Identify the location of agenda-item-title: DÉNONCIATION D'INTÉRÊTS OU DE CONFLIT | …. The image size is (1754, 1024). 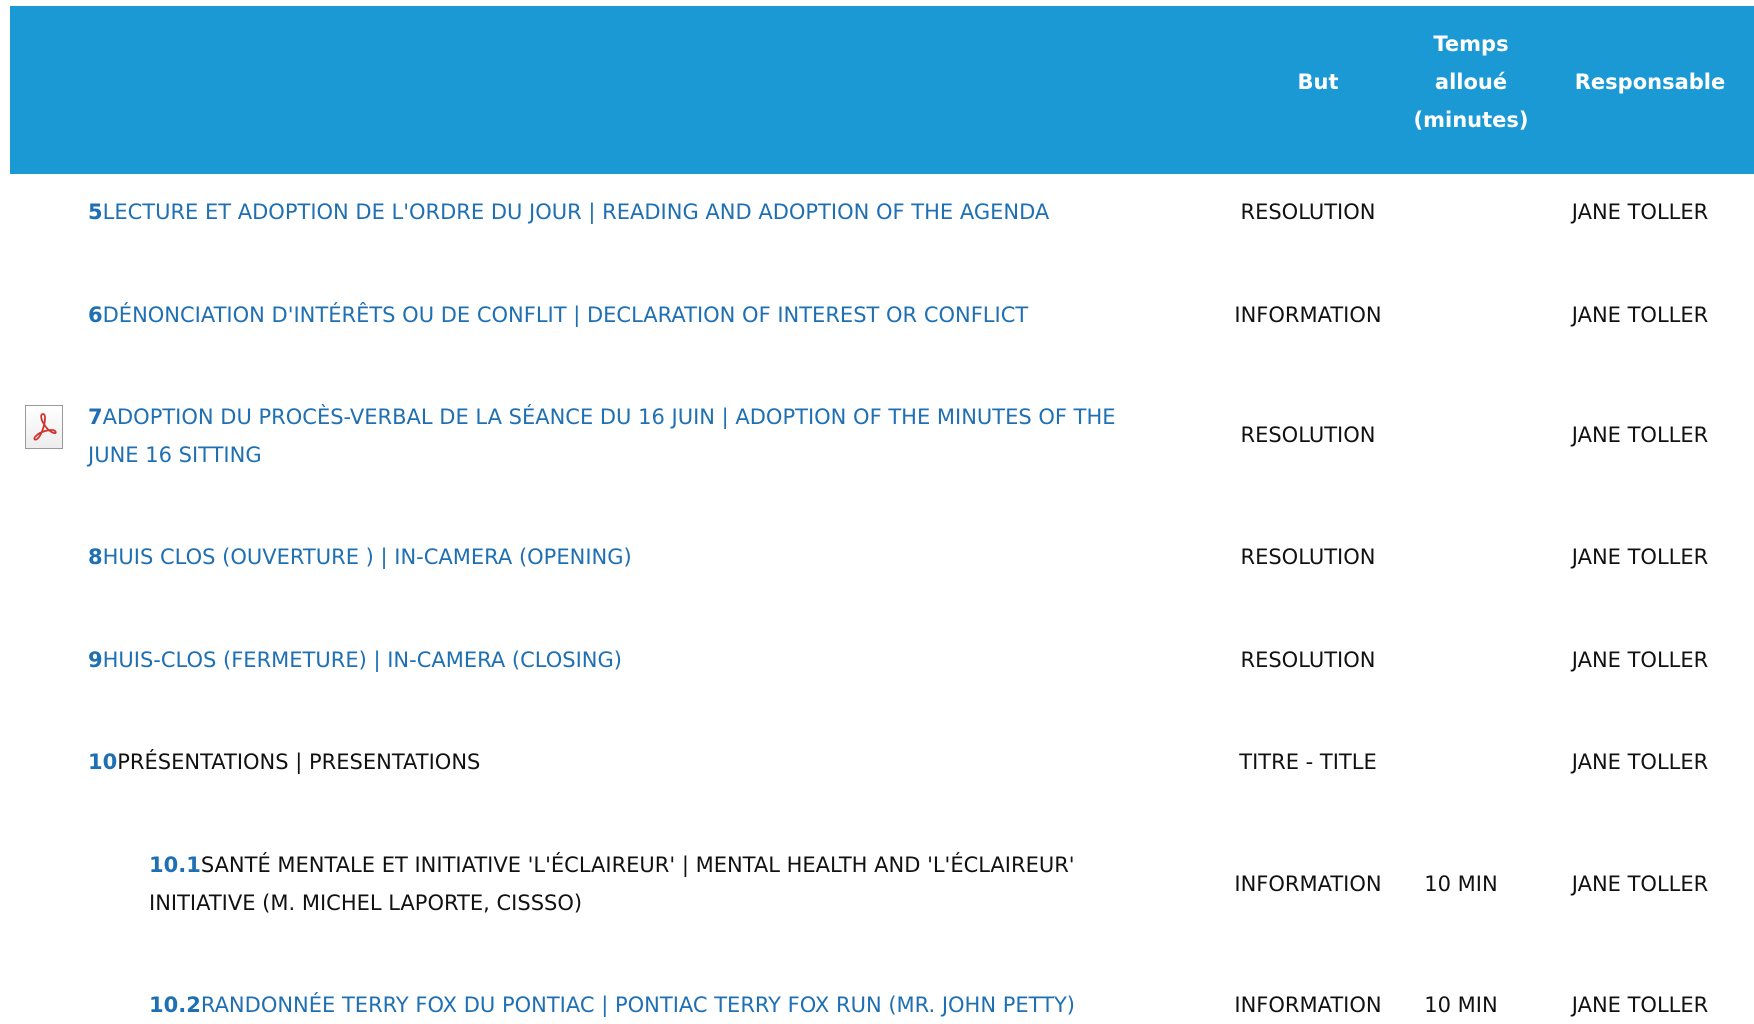
(565, 315).